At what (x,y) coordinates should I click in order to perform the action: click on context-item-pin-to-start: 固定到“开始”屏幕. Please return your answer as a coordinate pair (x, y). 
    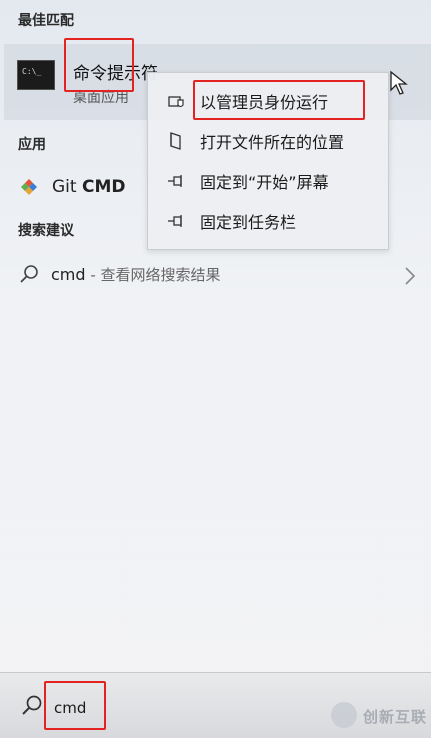
    Looking at the image, I should click on (268, 181).